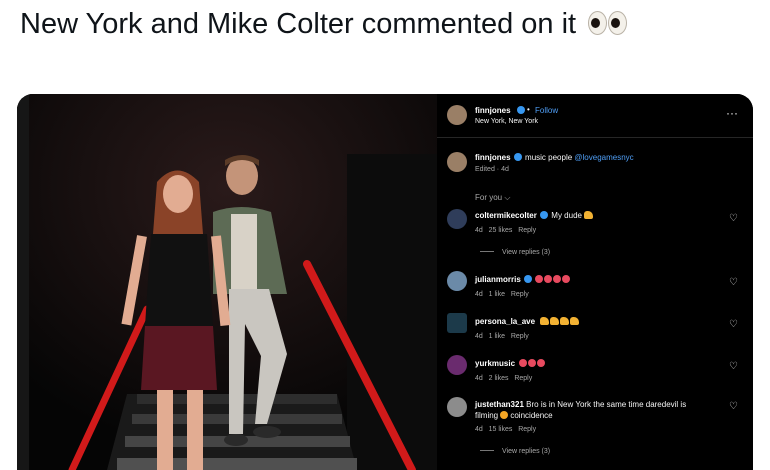 The height and width of the screenshot is (470, 770). Describe the element at coordinates (506, 121) in the screenshot. I see `post-location: New York, New York` at that location.